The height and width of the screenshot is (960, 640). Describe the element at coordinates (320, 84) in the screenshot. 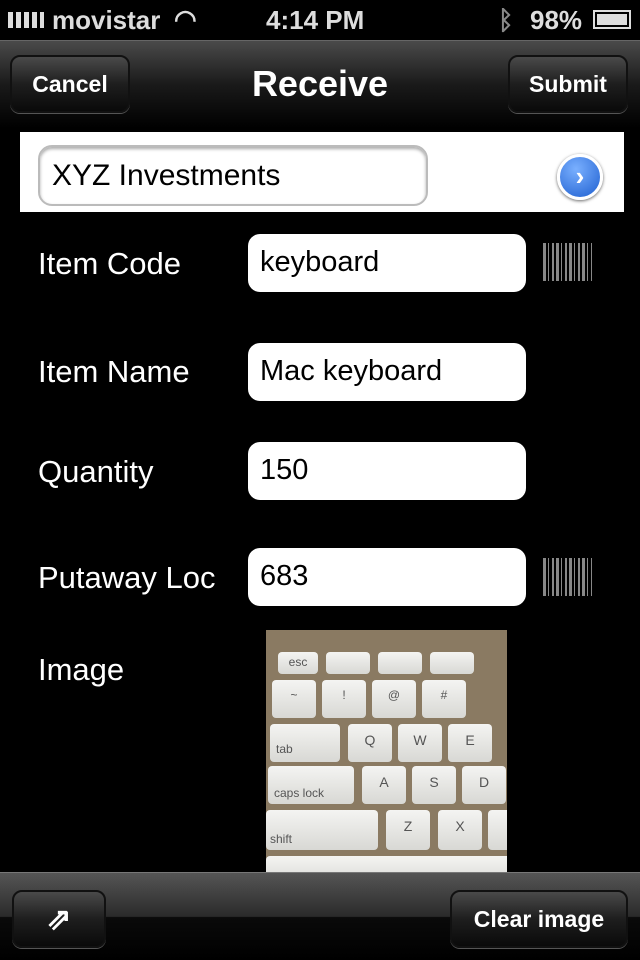

I see `navigation-bar: Cancel Receive Submit` at that location.